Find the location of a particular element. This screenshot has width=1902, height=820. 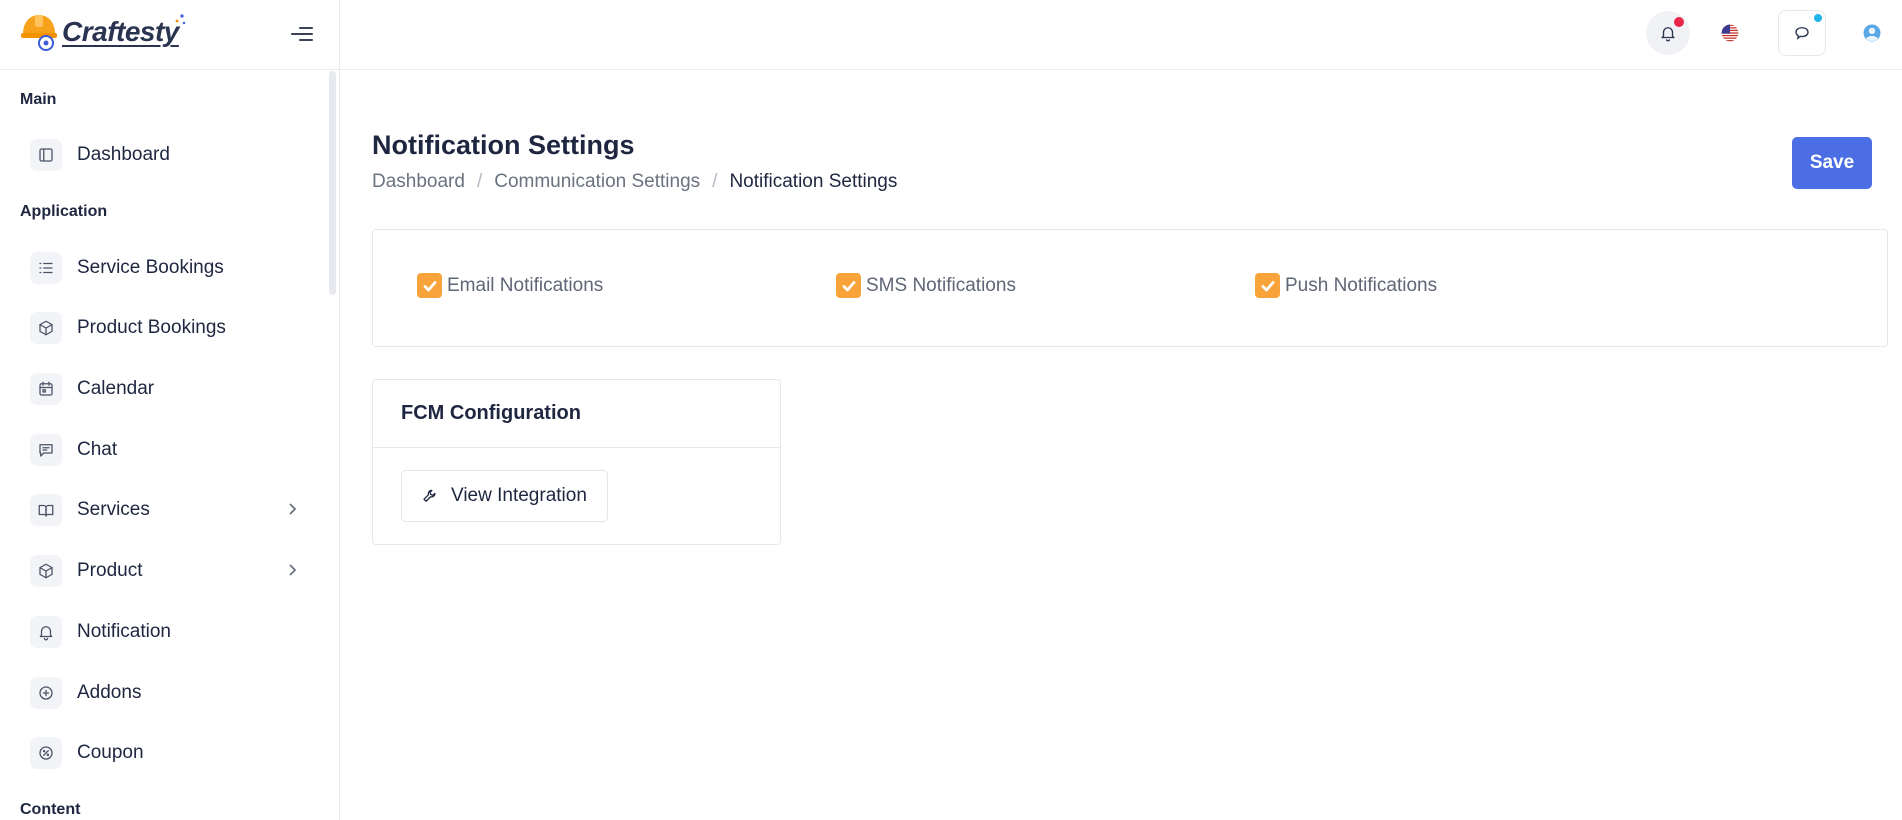

fcm-configuration-card: FCM Configuration View Integration is located at coordinates (576, 462).